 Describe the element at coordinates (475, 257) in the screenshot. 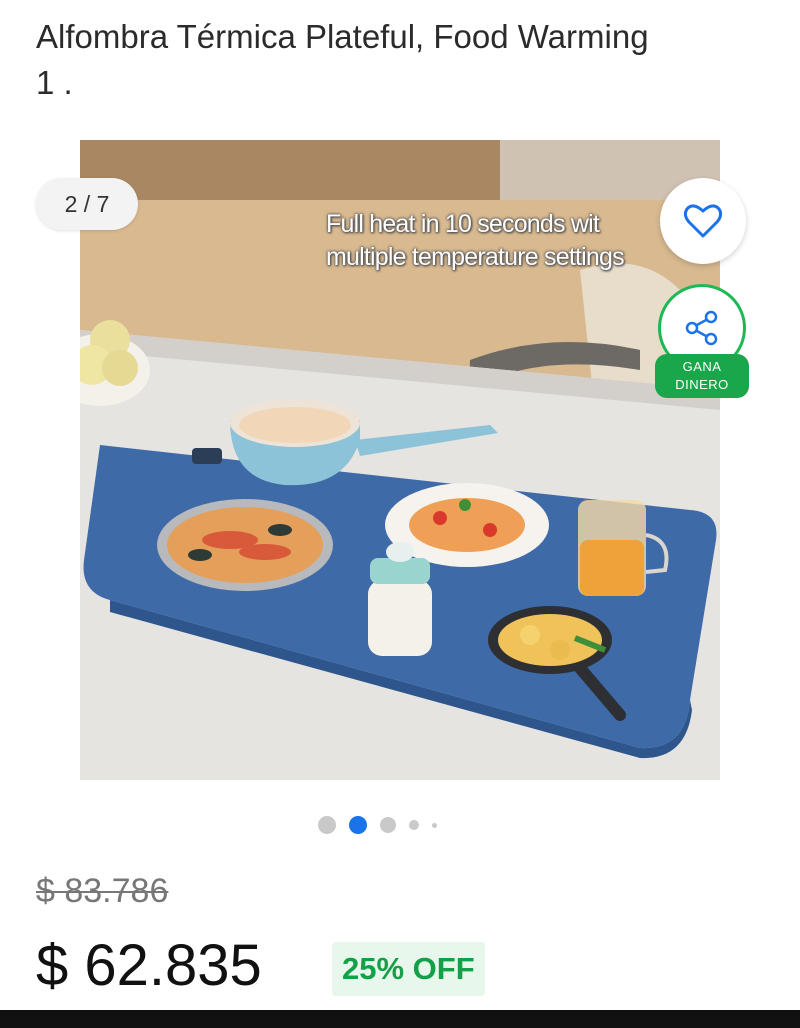

I see `image-caption-line-2: multiple temperature settings` at that location.